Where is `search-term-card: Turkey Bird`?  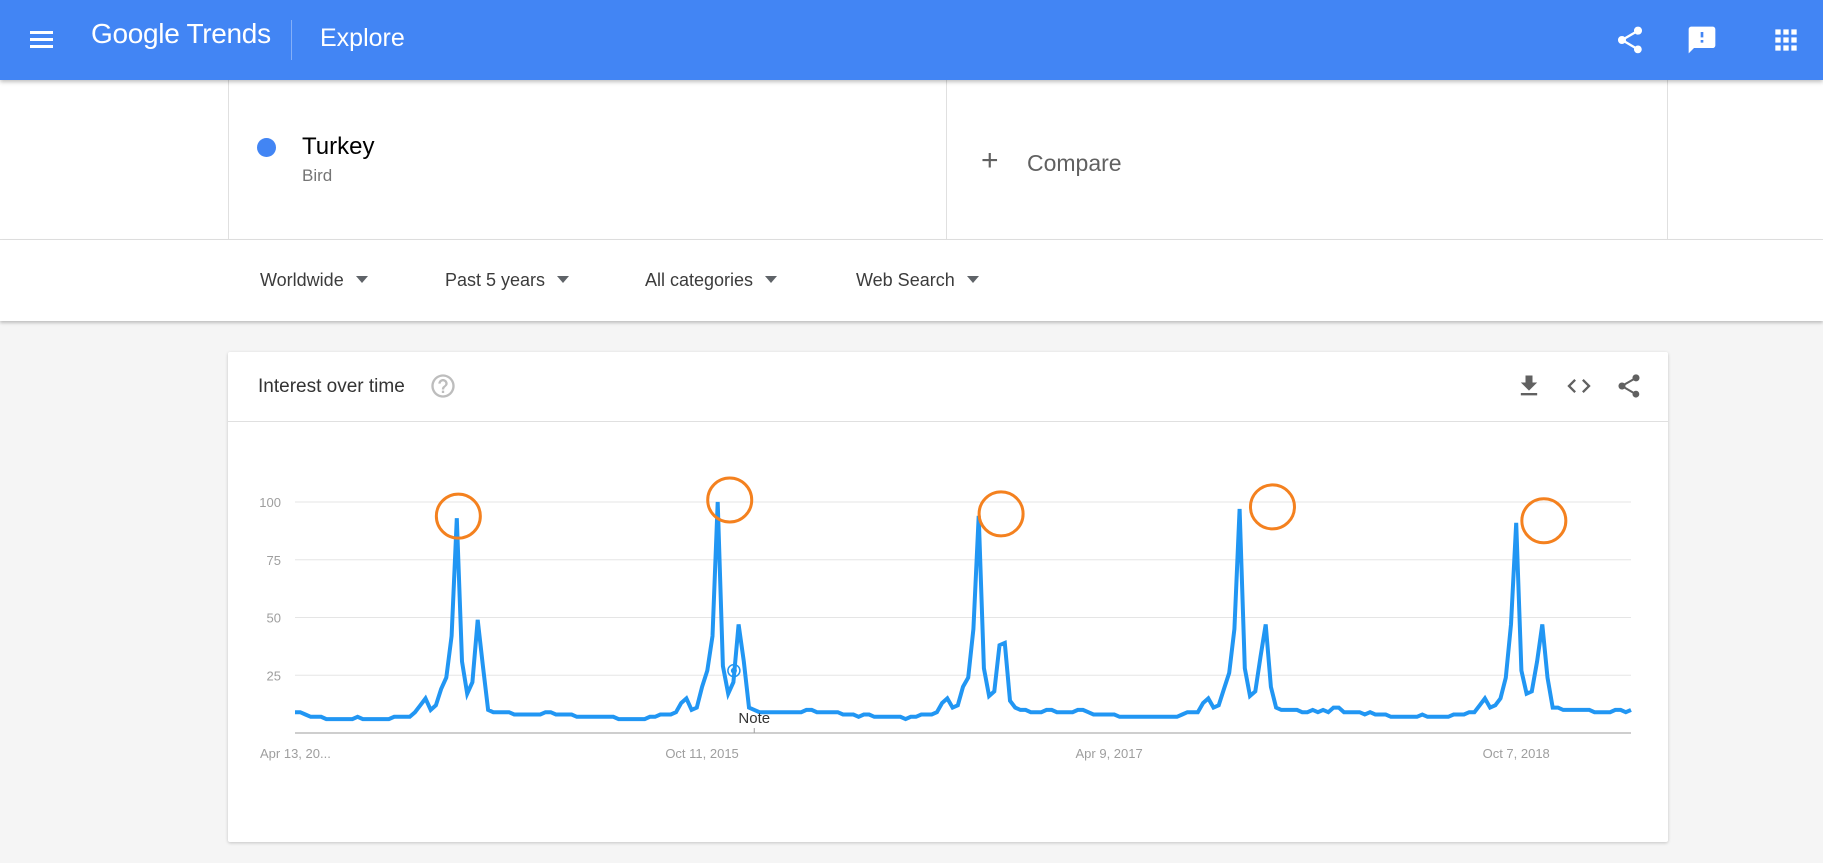
search-term-card: Turkey Bird is located at coordinates (587, 160).